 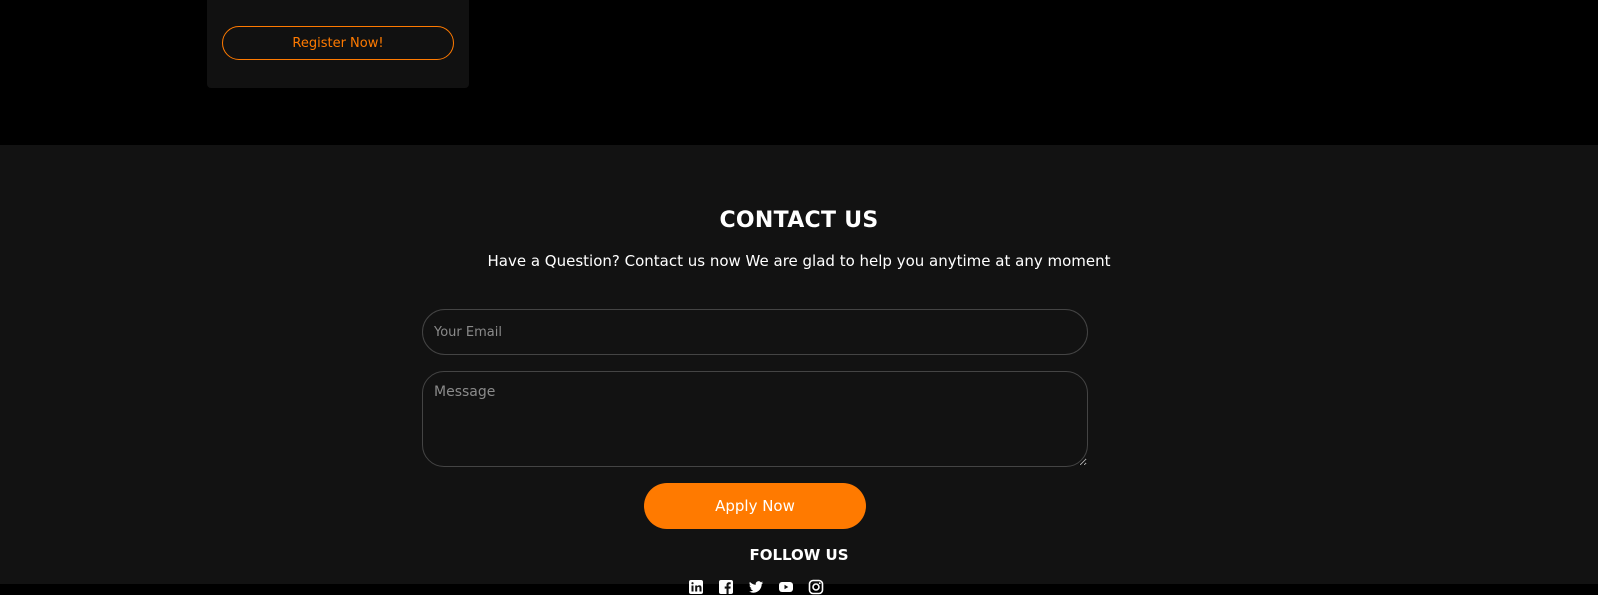 I want to click on twitter-icon, so click(x=756, y=587).